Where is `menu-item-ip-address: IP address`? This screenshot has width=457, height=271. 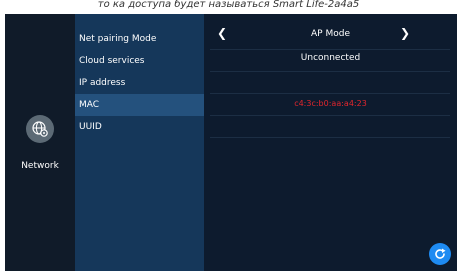 menu-item-ip-address: IP address is located at coordinates (139, 83).